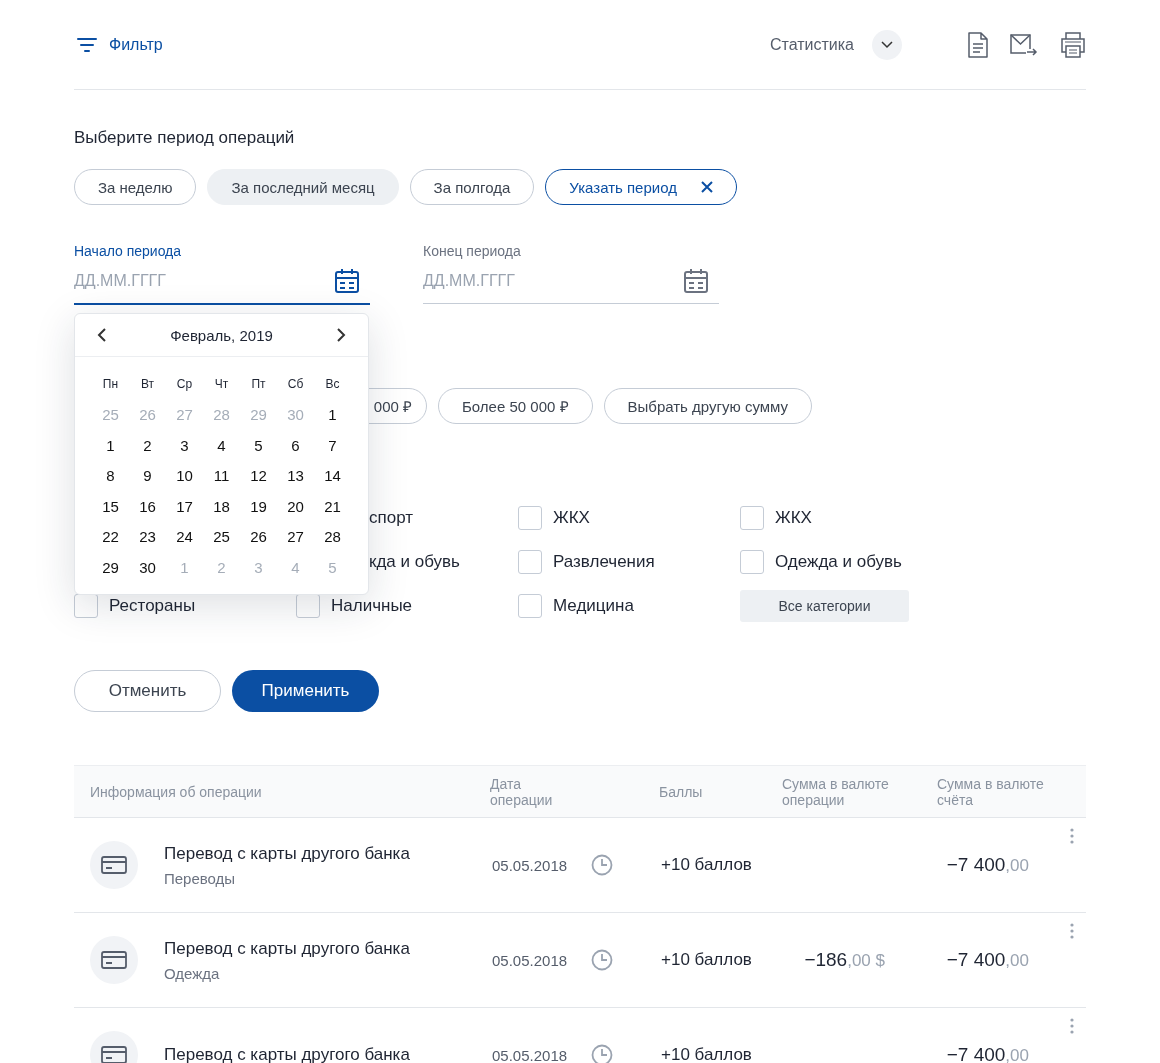  Describe the element at coordinates (305, 691) in the screenshot. I see `apply-button: Применить` at that location.